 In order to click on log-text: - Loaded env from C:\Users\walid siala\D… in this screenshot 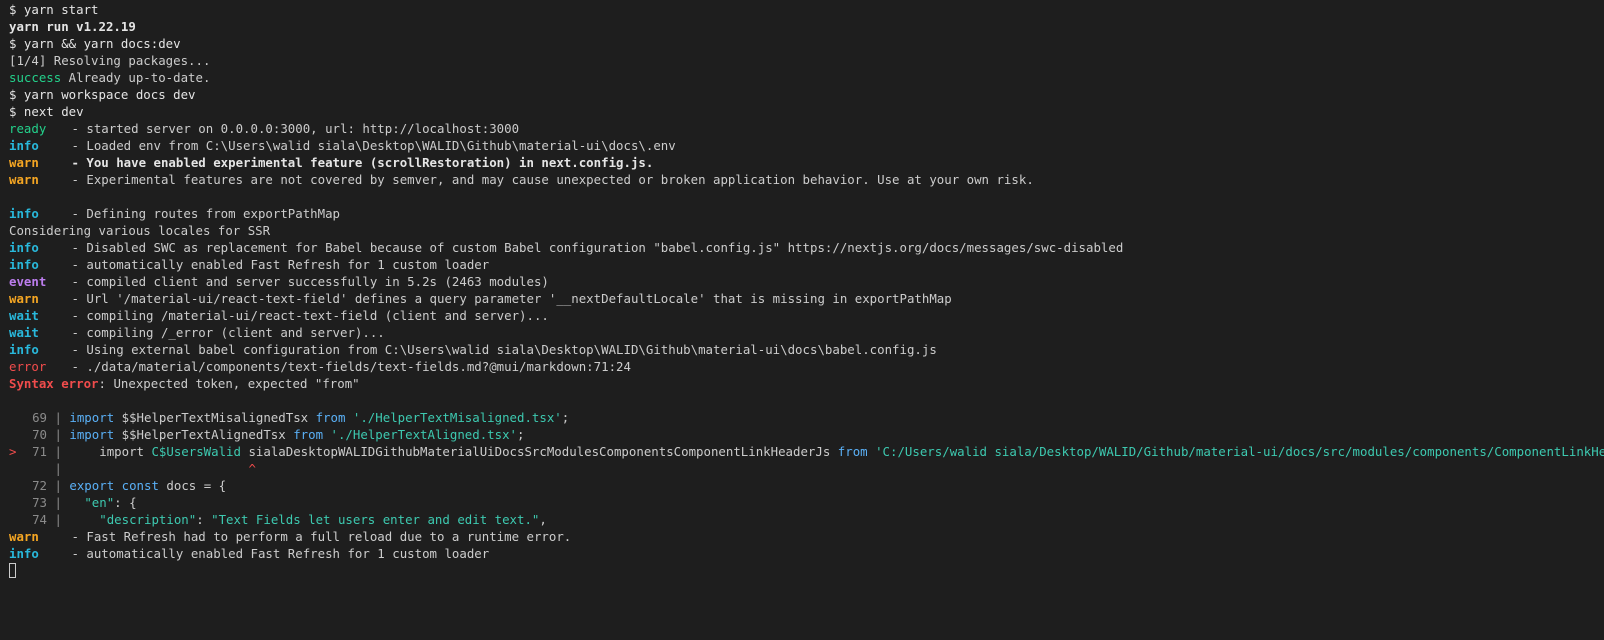, I will do `click(370, 145)`.